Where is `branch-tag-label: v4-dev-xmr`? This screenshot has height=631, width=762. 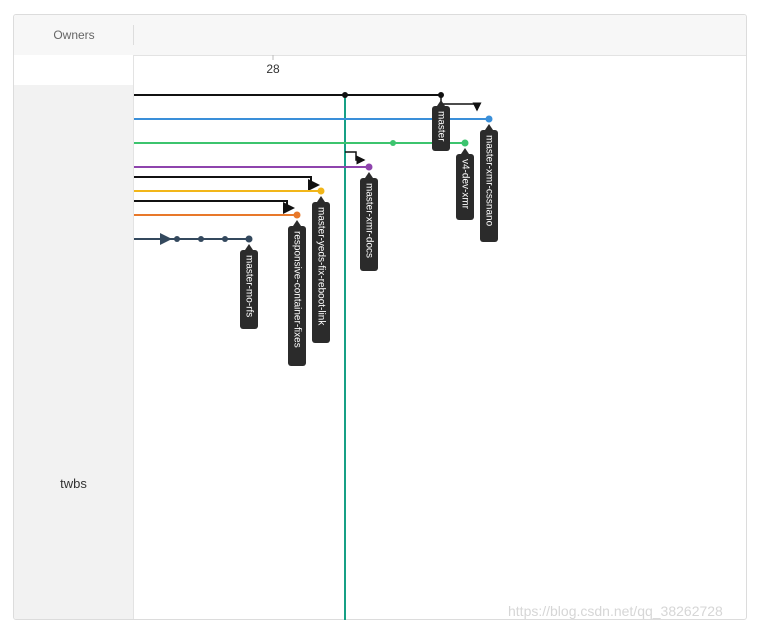
branch-tag-label: v4-dev-xmr is located at coordinates (464, 184).